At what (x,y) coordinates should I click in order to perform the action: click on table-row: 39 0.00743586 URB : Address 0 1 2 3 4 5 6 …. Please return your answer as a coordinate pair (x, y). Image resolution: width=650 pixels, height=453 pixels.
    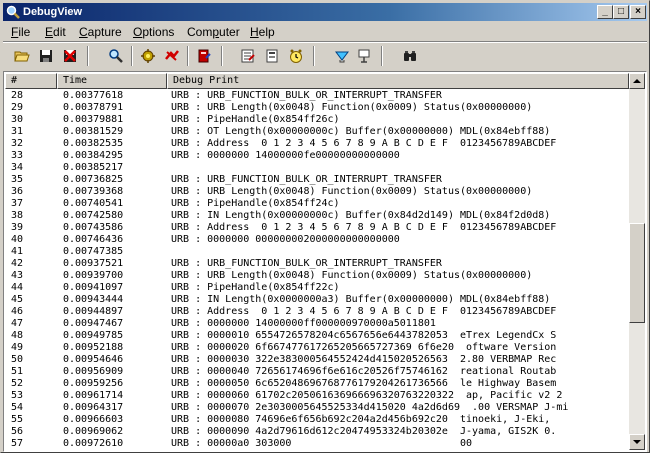
    Looking at the image, I should click on (317, 228).